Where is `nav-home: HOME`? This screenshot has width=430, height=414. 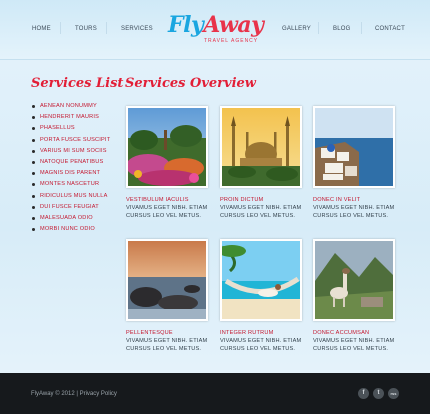 nav-home: HOME is located at coordinates (41, 29).